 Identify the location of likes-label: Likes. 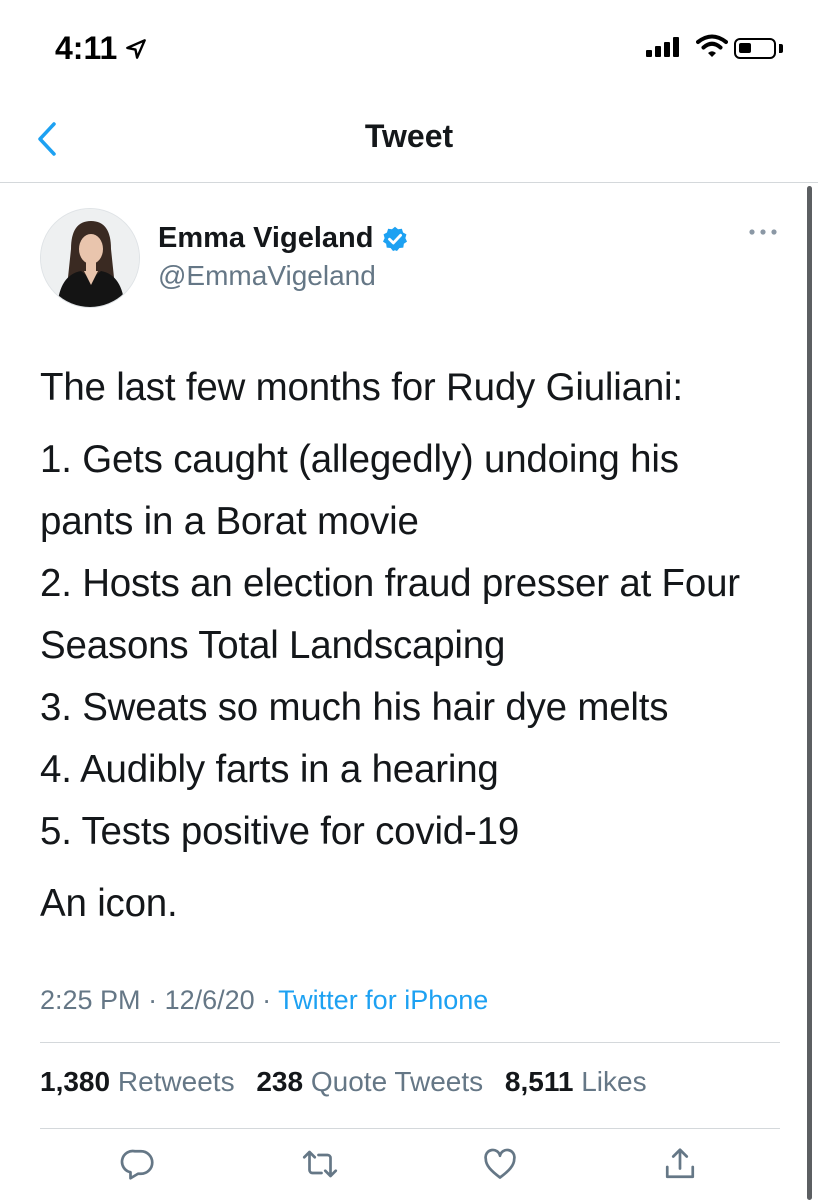
(614, 1081).